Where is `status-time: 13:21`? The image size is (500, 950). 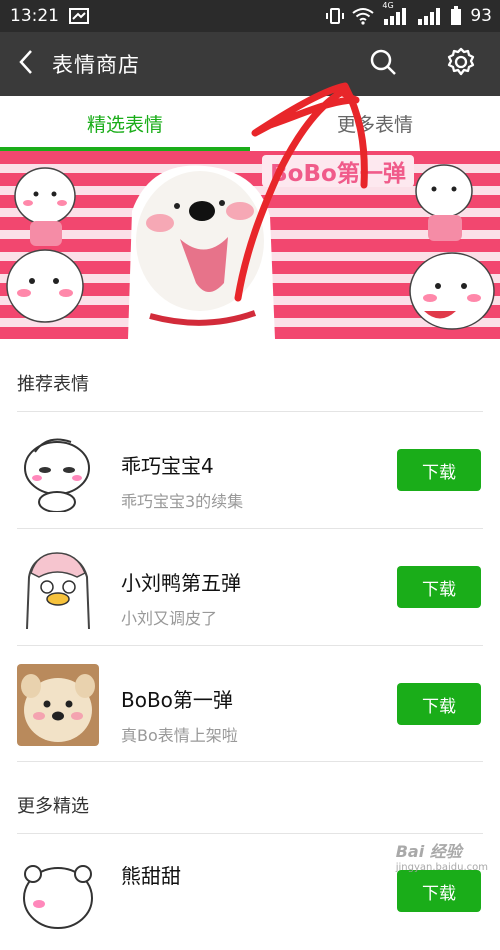 status-time: 13:21 is located at coordinates (34, 16).